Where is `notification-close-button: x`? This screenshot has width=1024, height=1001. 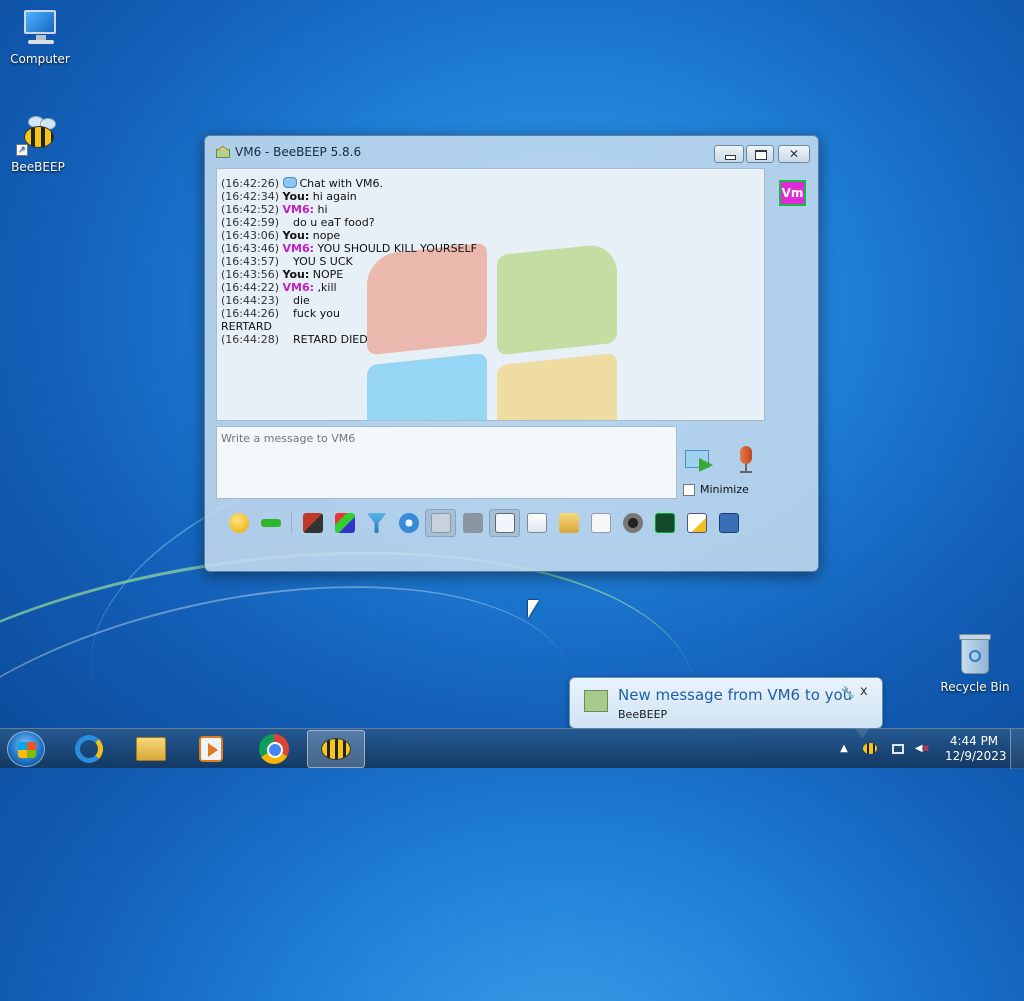 notification-close-button: x is located at coordinates (864, 691).